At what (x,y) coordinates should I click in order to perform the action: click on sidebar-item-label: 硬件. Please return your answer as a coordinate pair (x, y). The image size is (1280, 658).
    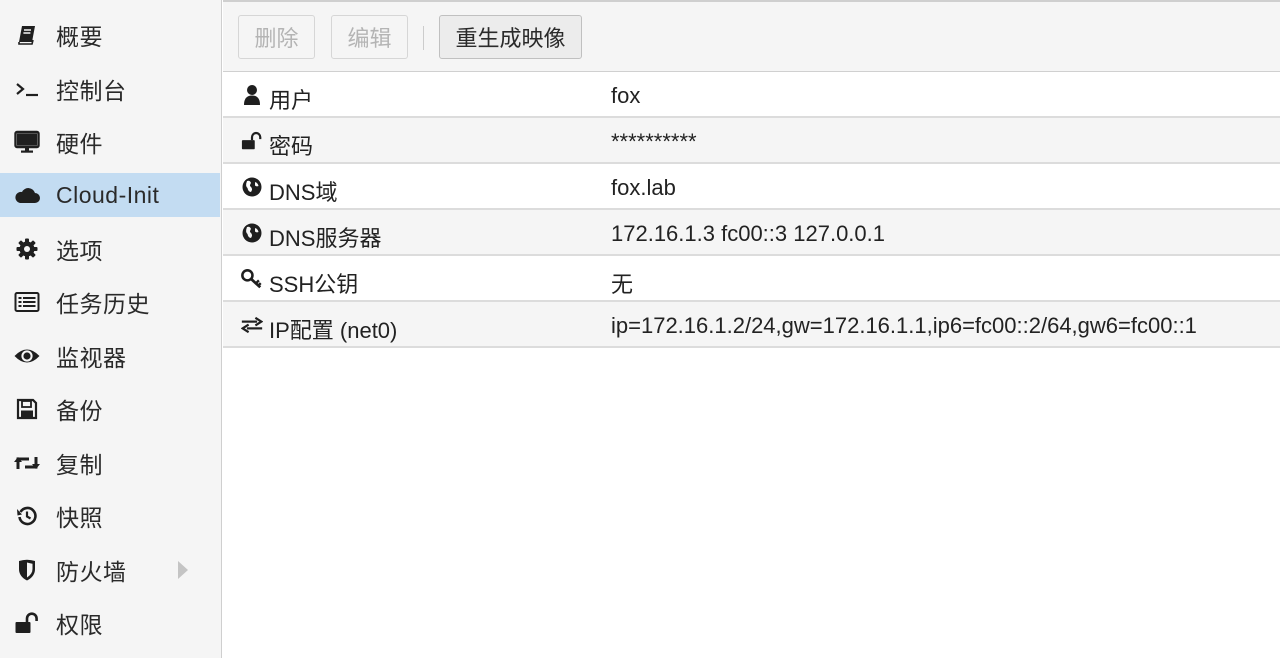
    Looking at the image, I should click on (79, 144).